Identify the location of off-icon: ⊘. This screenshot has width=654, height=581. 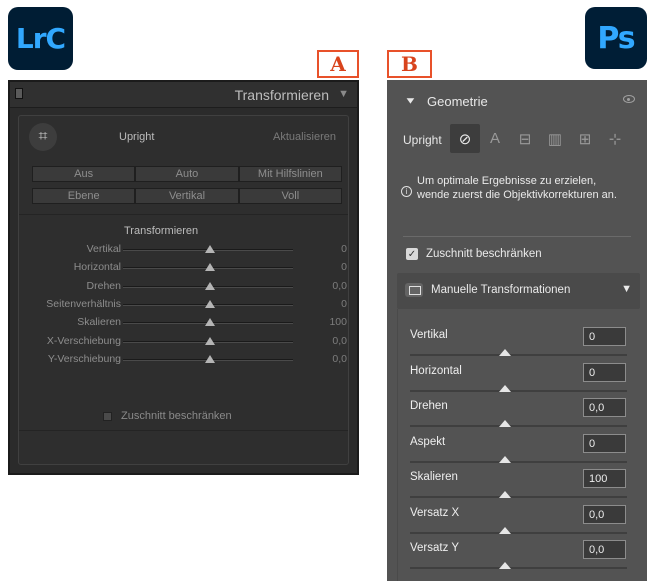
(465, 138).